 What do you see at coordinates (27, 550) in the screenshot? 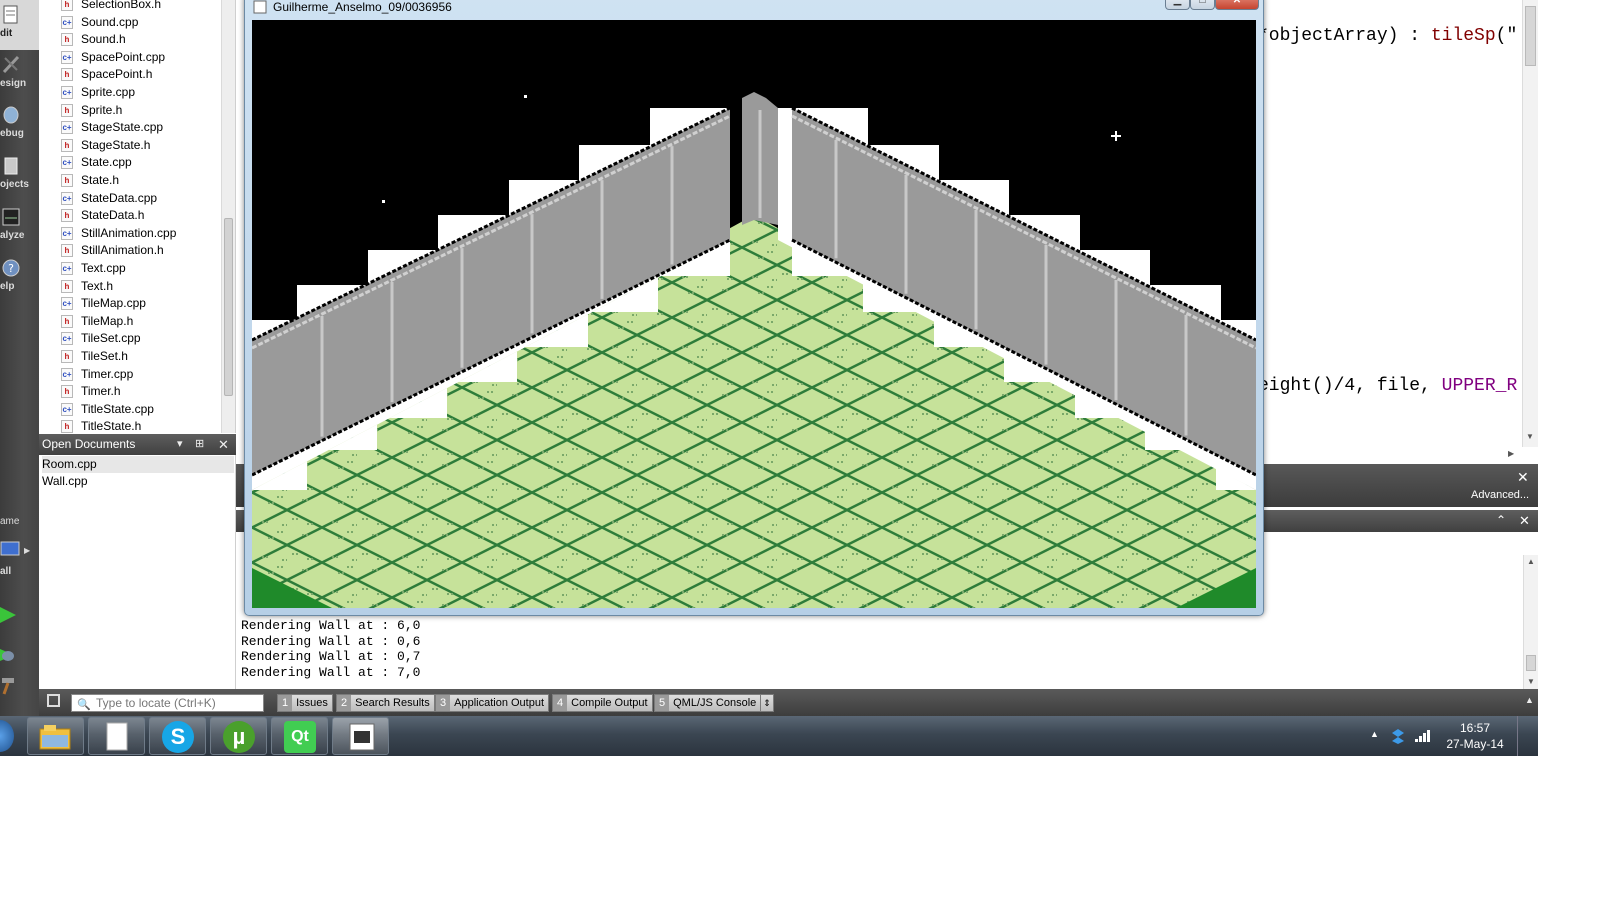
I see `chevron-right-icon: ▶` at bounding box center [27, 550].